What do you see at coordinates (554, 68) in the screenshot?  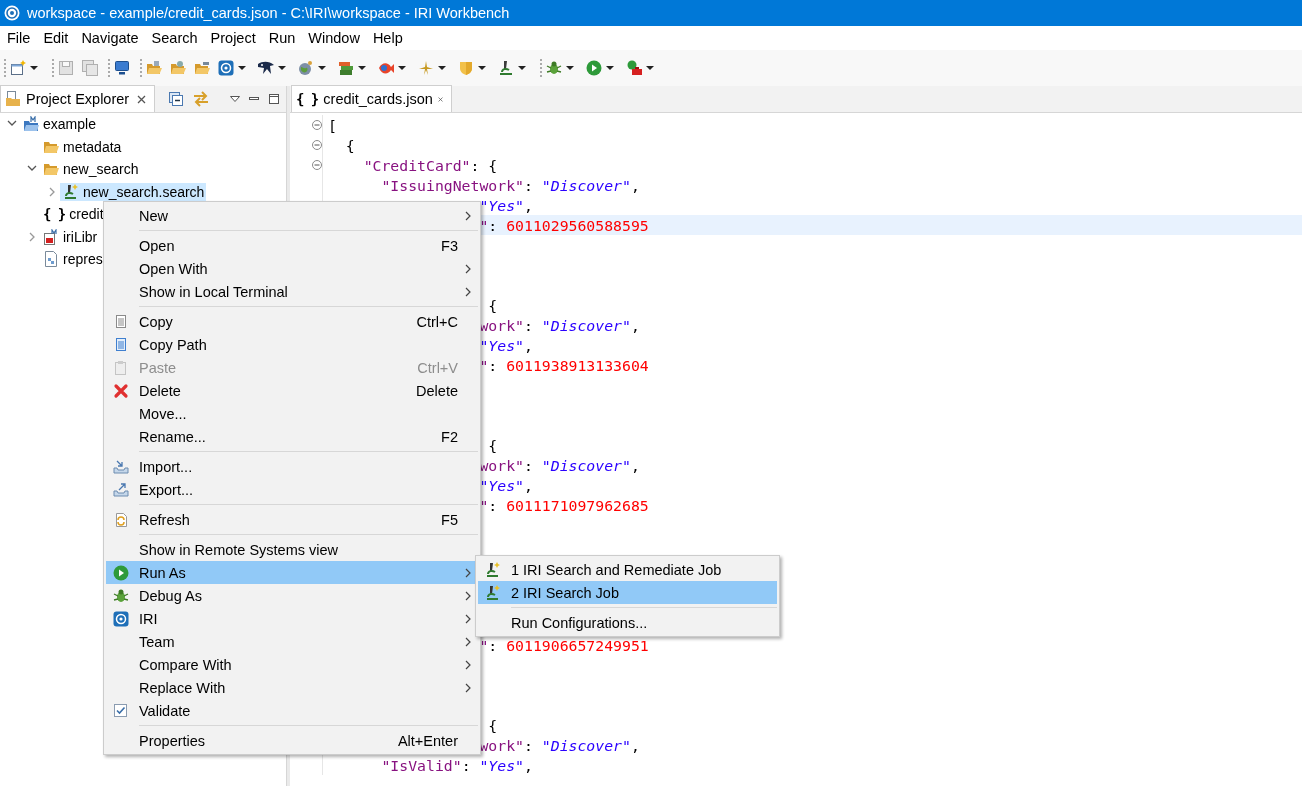 I see `bug-icon` at bounding box center [554, 68].